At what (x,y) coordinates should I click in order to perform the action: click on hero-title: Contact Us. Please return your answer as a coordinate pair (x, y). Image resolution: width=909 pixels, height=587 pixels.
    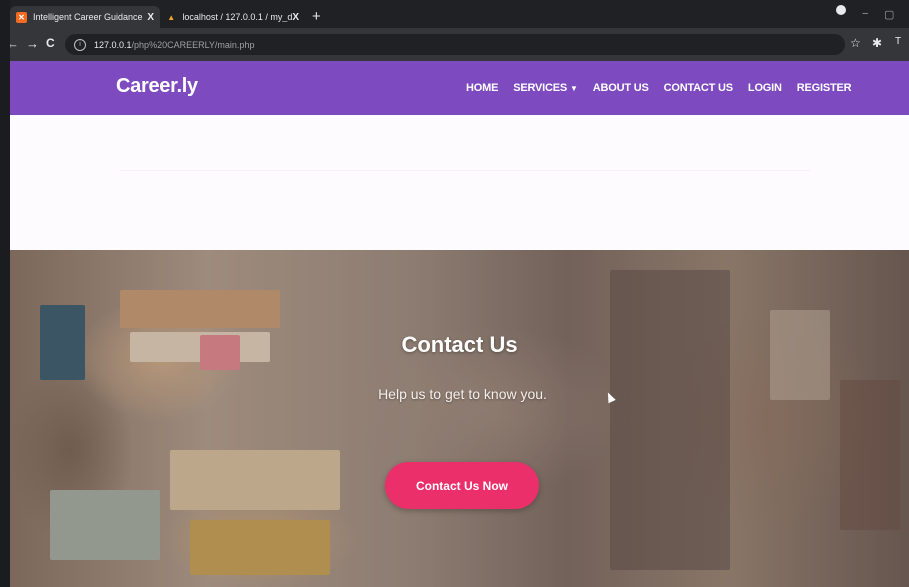
    Looking at the image, I should click on (459, 344).